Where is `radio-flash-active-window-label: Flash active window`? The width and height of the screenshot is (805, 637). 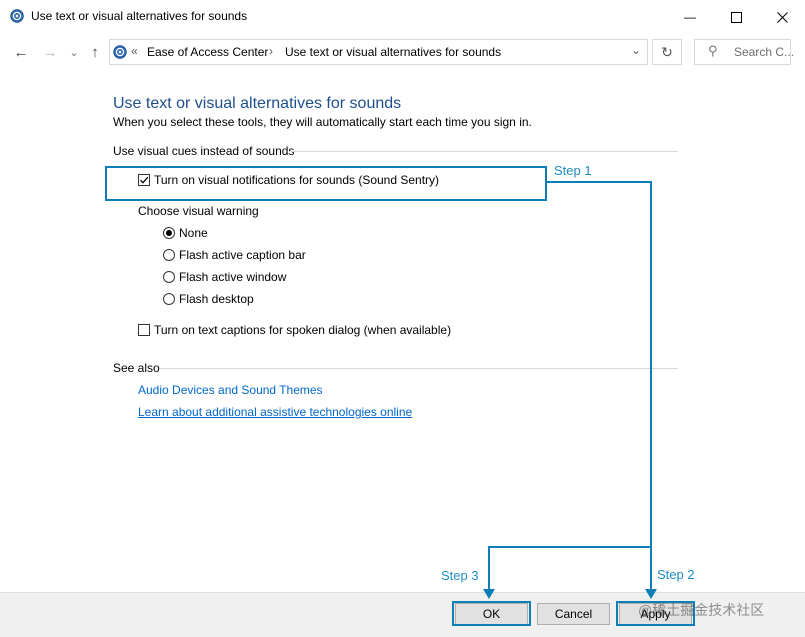 radio-flash-active-window-label: Flash active window is located at coordinates (232, 277).